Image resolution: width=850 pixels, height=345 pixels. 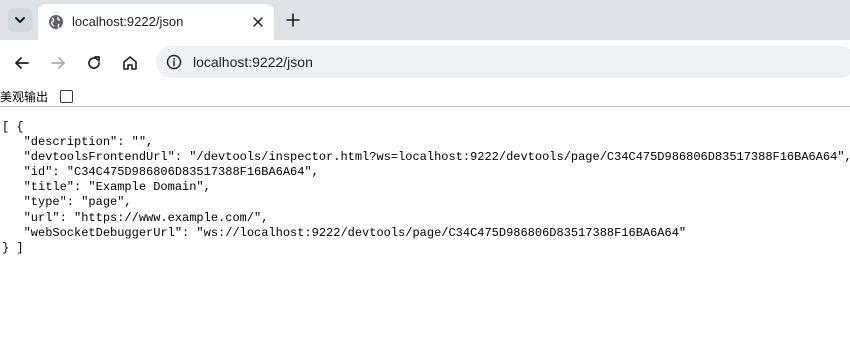 What do you see at coordinates (58, 63) in the screenshot?
I see `forward-arrow-icon` at bounding box center [58, 63].